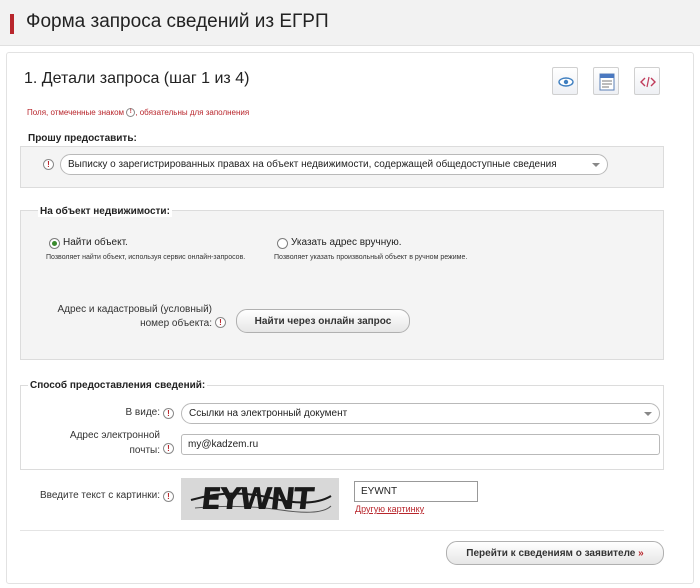  What do you see at coordinates (282, 243) in the screenshot?
I see `radio-manual-address` at bounding box center [282, 243].